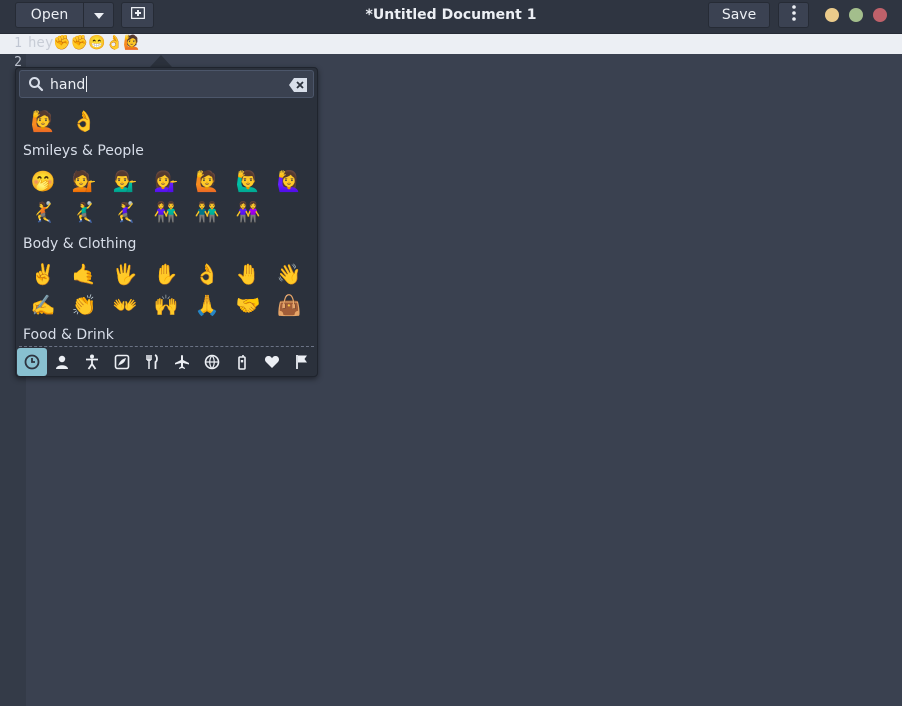 The width and height of the screenshot is (902, 706). Describe the element at coordinates (207, 305) in the screenshot. I see `emoji-button: 🙏` at that location.